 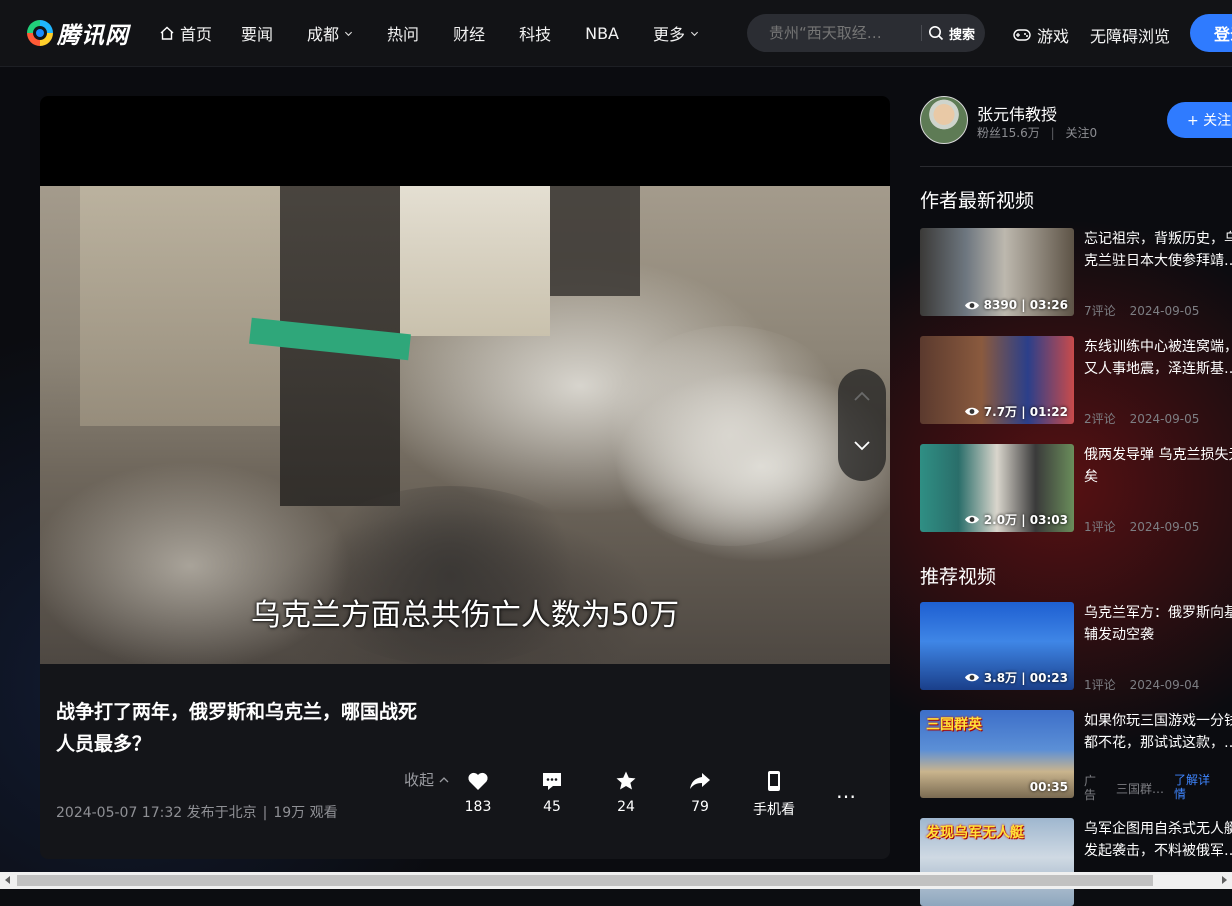 What do you see at coordinates (862, 425) in the screenshot?
I see `video-switcher` at bounding box center [862, 425].